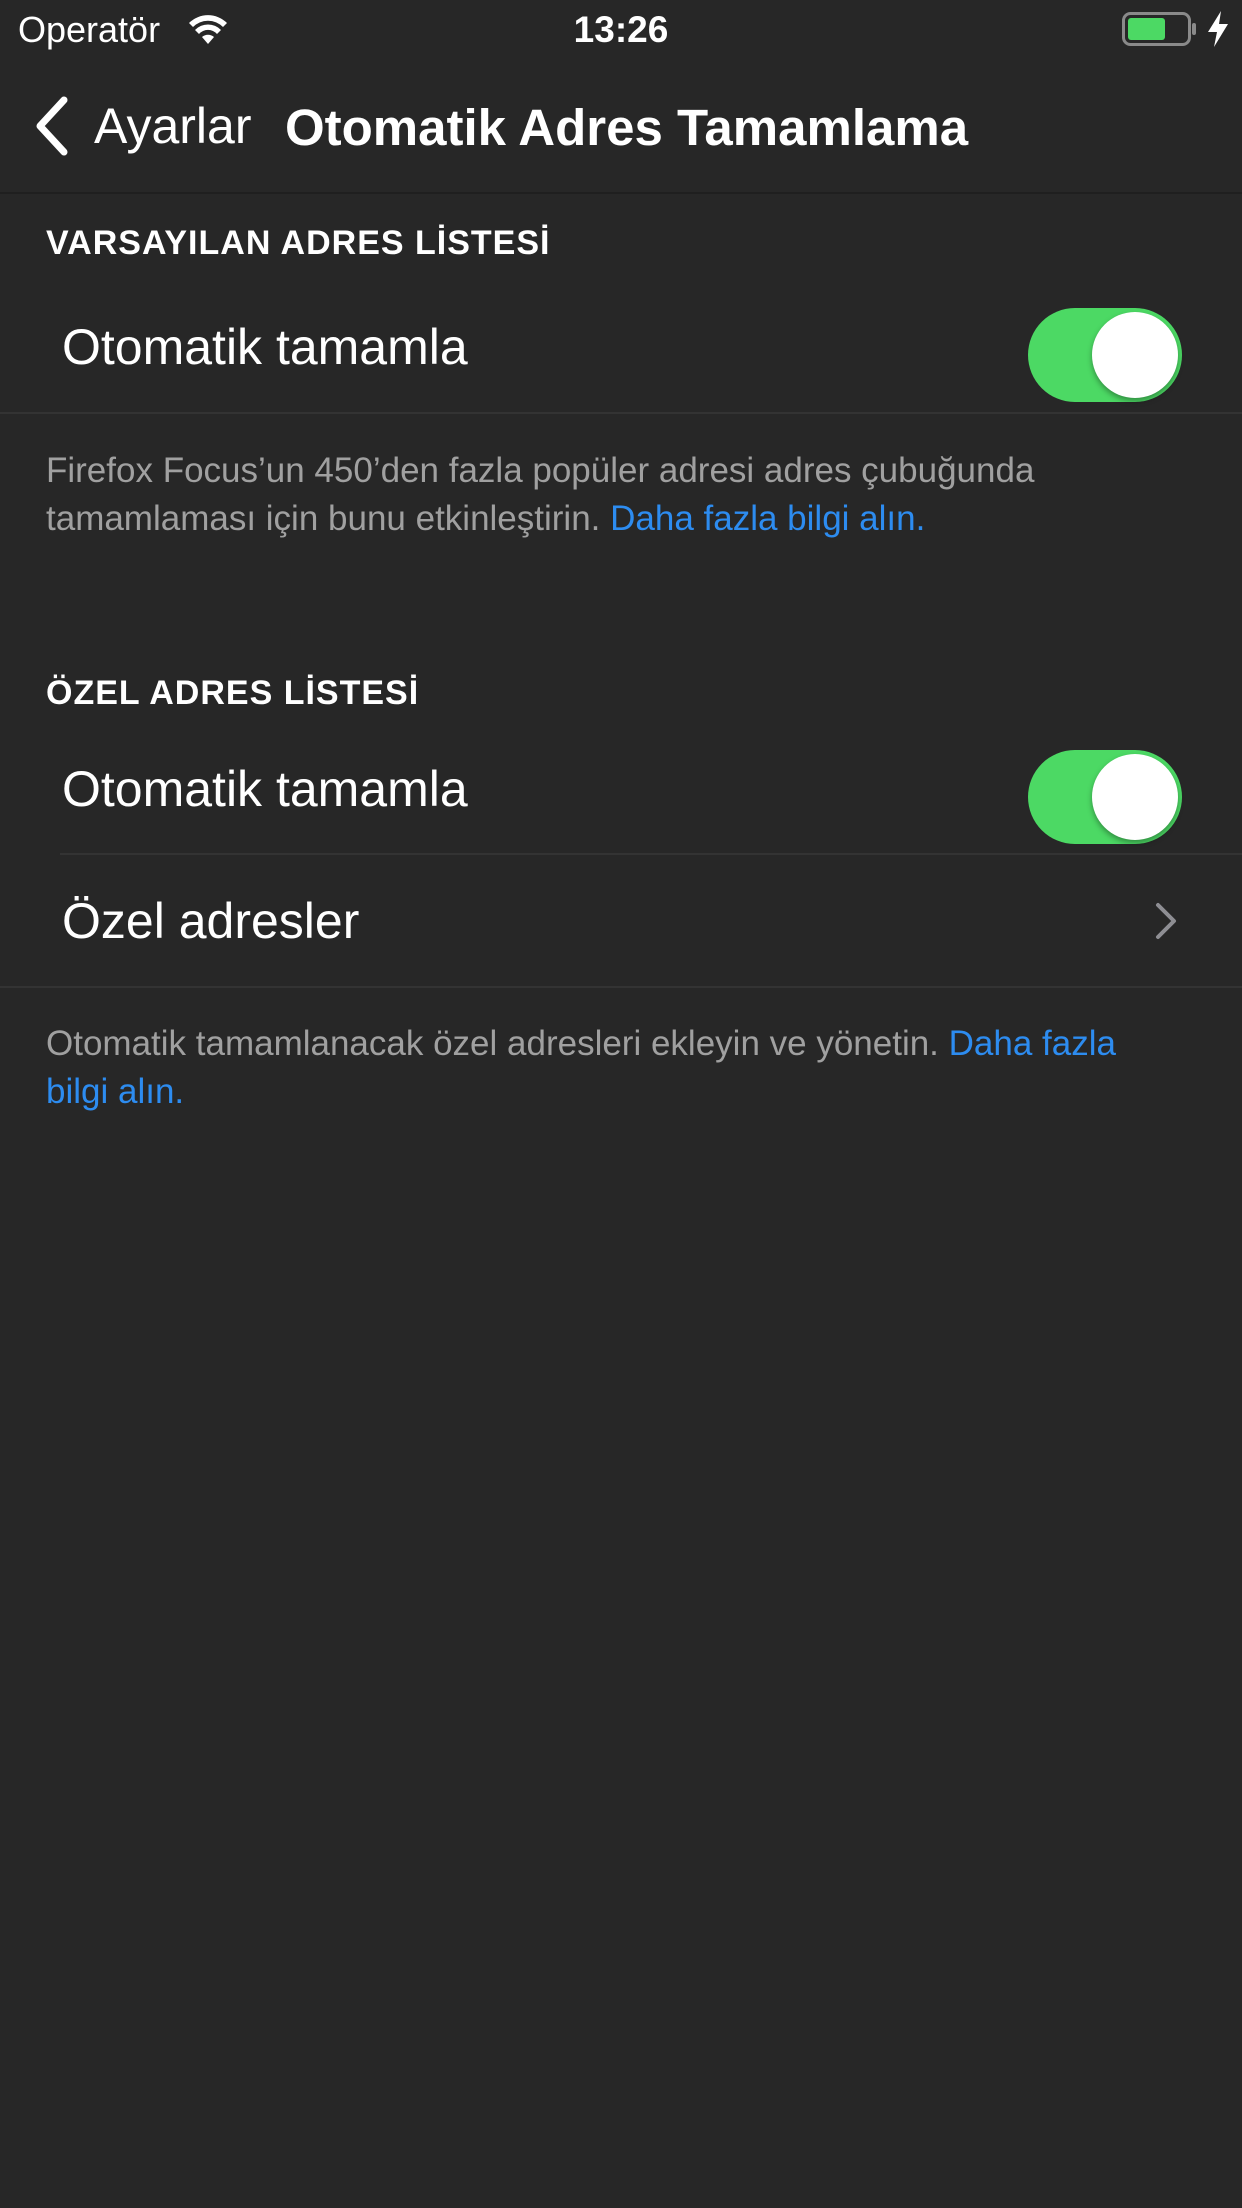 This screenshot has height=2208, width=1242. I want to click on custom-addresses-row: Özel adresler, so click(621, 921).